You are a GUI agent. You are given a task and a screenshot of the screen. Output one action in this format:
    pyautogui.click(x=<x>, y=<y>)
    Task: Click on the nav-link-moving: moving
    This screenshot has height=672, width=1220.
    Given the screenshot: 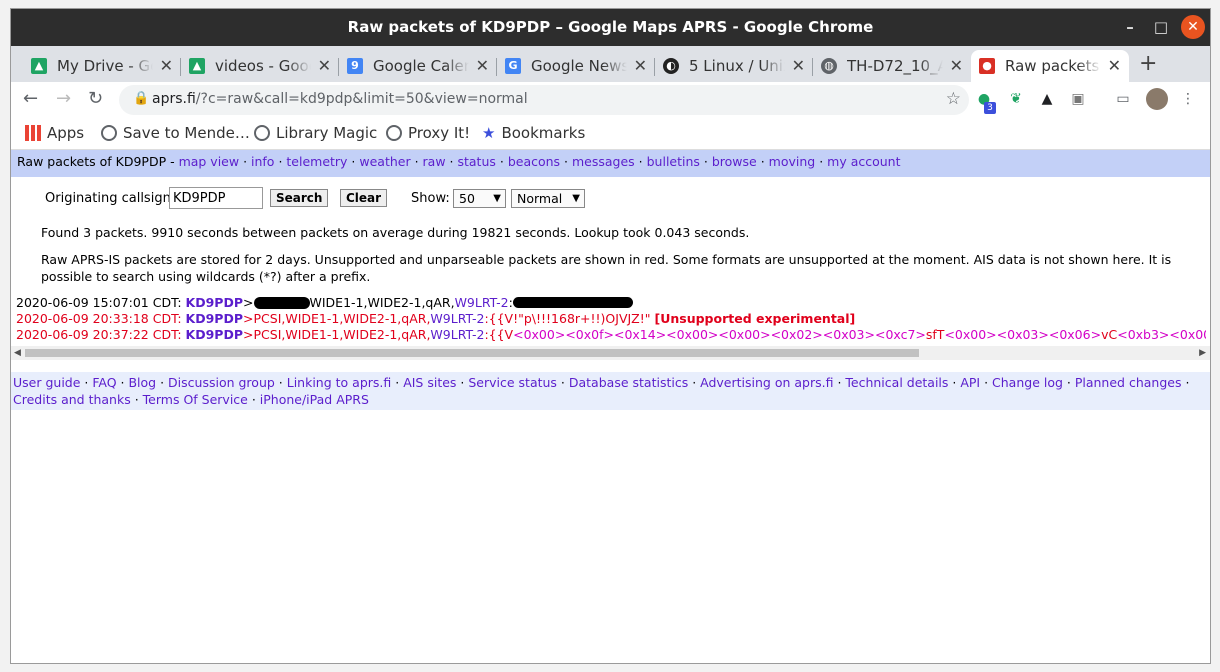 What is the action you would take?
    pyautogui.click(x=792, y=161)
    